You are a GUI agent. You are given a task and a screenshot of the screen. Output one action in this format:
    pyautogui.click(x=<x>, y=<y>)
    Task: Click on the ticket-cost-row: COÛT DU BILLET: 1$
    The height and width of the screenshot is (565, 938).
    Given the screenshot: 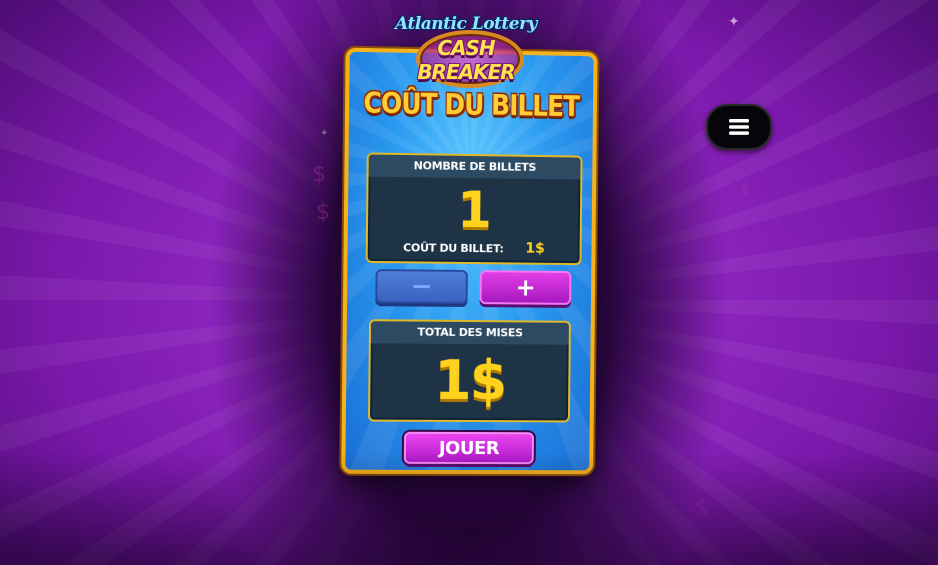 What is the action you would take?
    pyautogui.click(x=474, y=249)
    